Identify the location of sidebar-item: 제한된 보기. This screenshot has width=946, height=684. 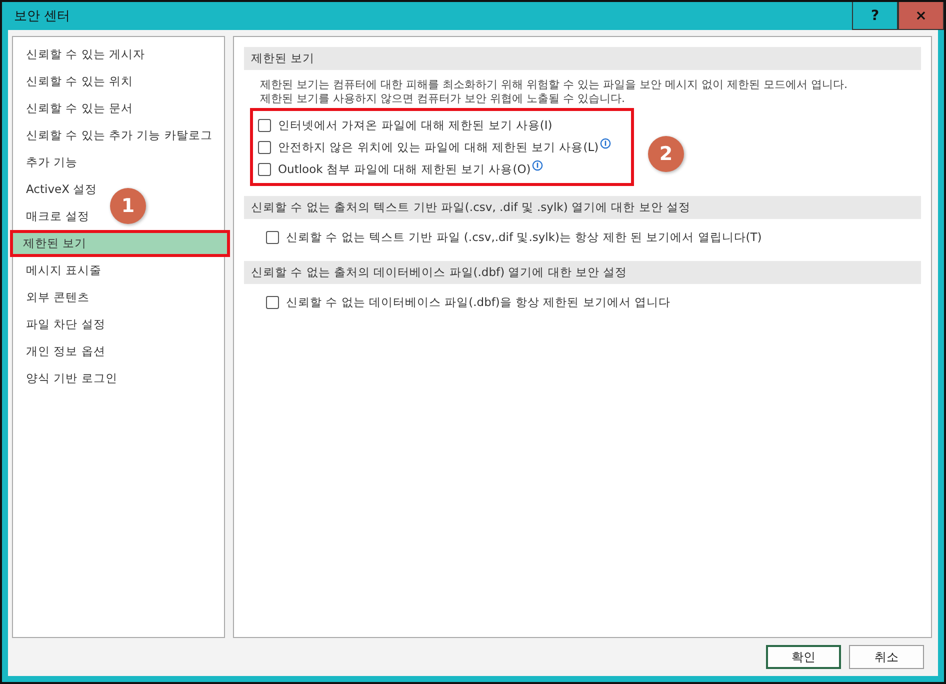
(120, 243).